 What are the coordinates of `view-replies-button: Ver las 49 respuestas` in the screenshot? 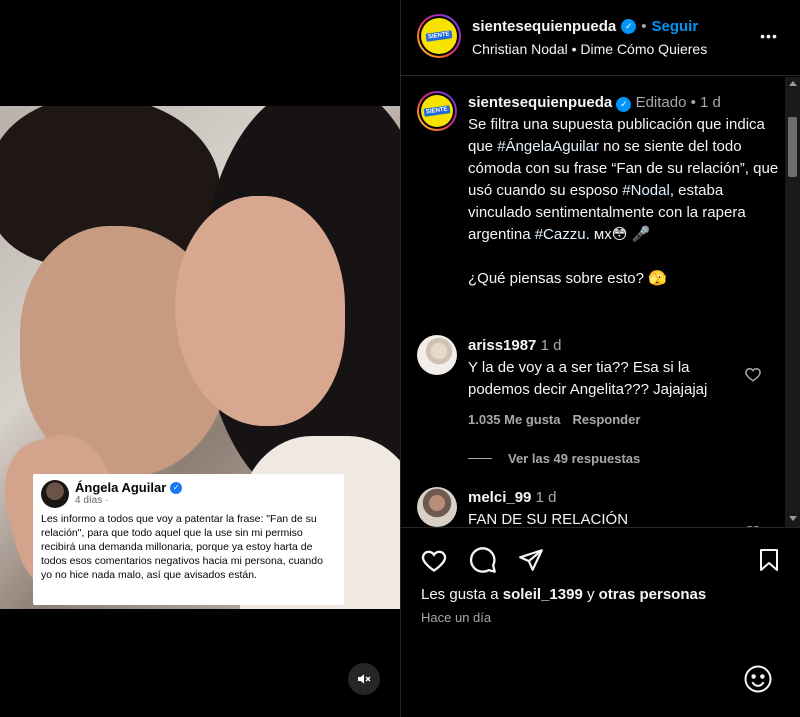 It's located at (593, 458).